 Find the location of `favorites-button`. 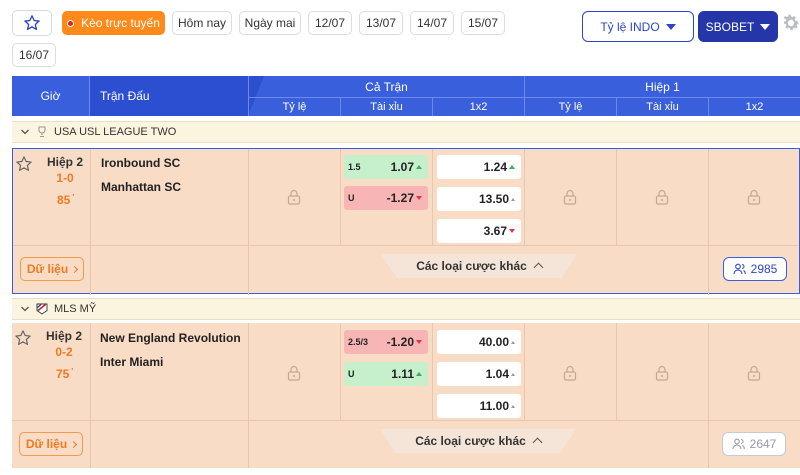

favorites-button is located at coordinates (32, 23).